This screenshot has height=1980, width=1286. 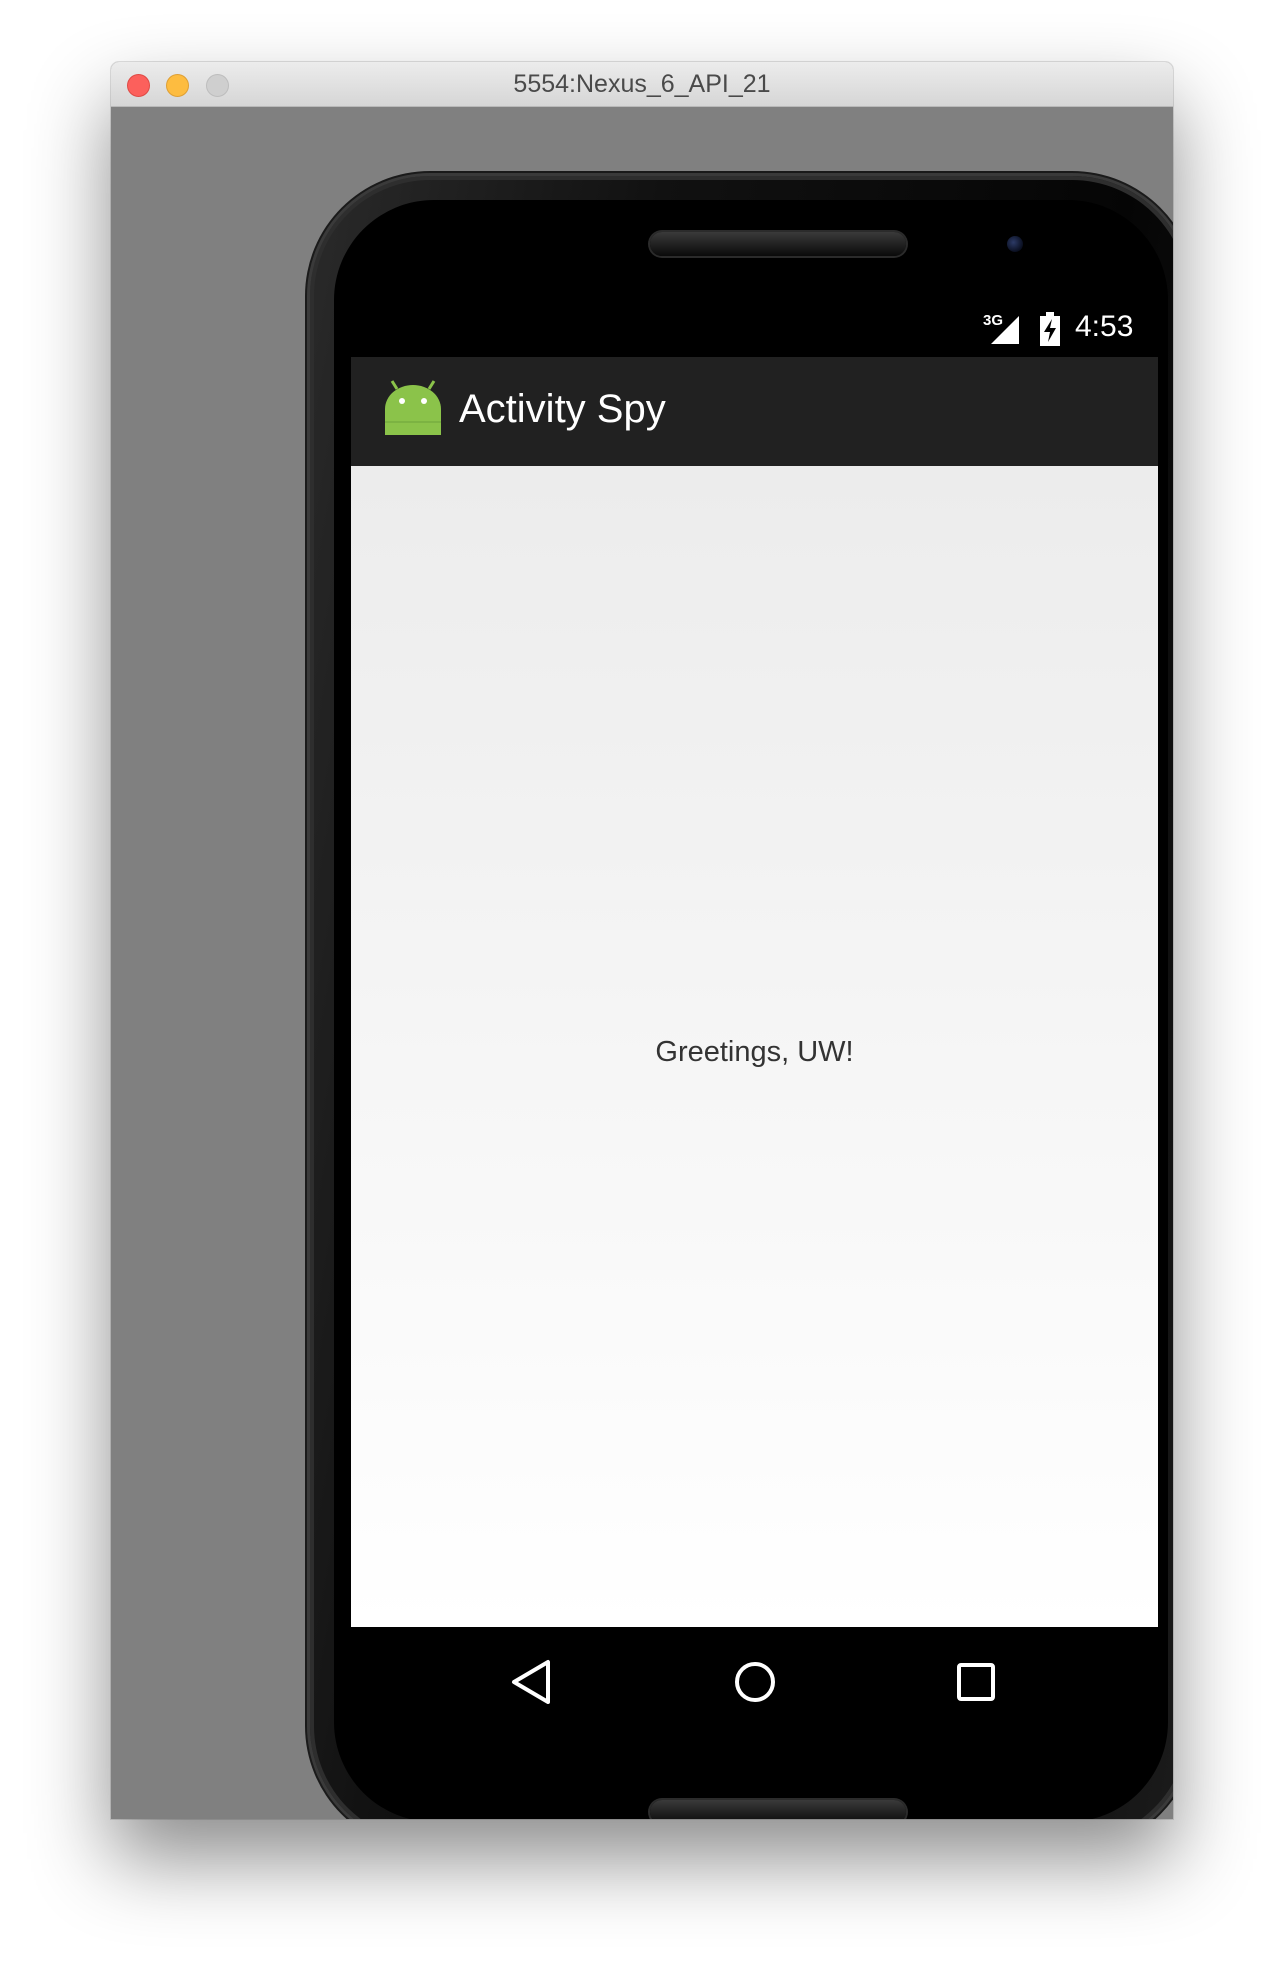 I want to click on home-circle-icon, so click(x=755, y=1682).